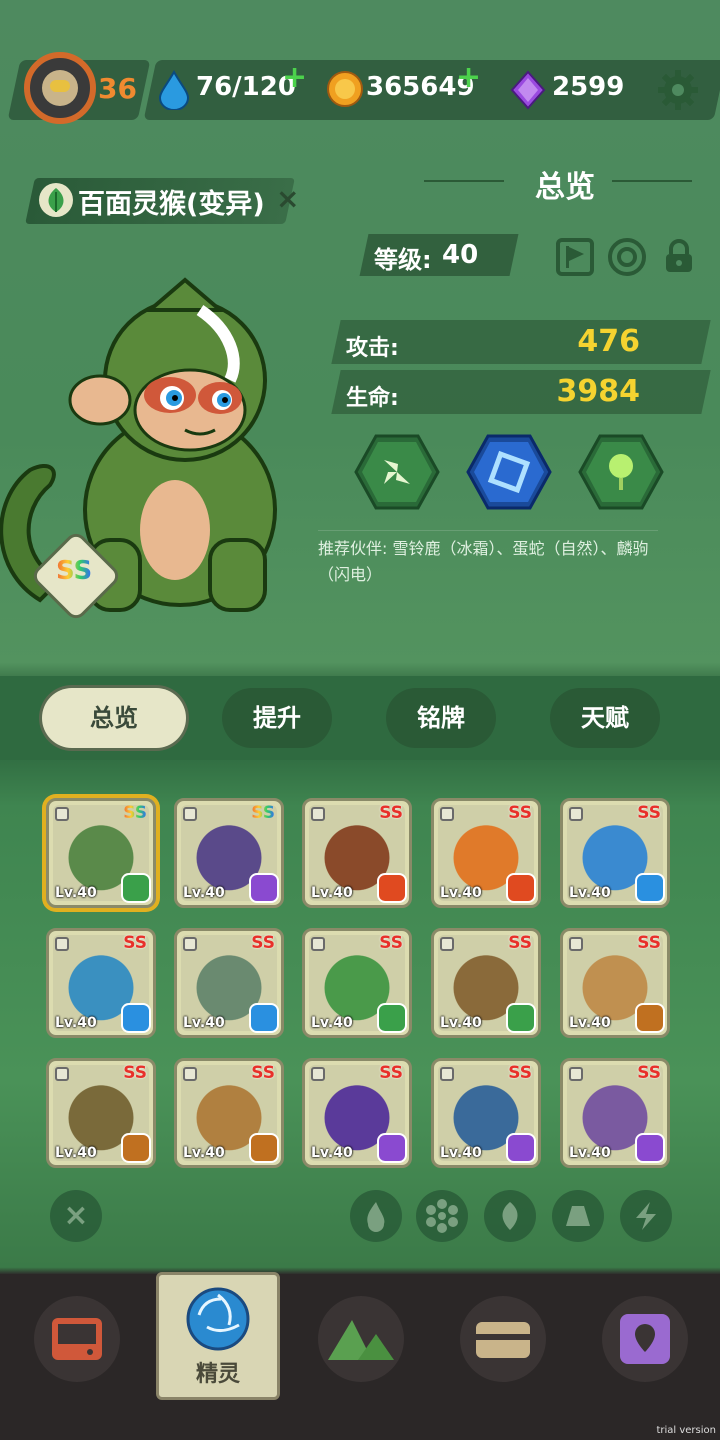 The height and width of the screenshot is (1440, 720). Describe the element at coordinates (277, 718) in the screenshot. I see `tab-upgrade: 提升` at that location.